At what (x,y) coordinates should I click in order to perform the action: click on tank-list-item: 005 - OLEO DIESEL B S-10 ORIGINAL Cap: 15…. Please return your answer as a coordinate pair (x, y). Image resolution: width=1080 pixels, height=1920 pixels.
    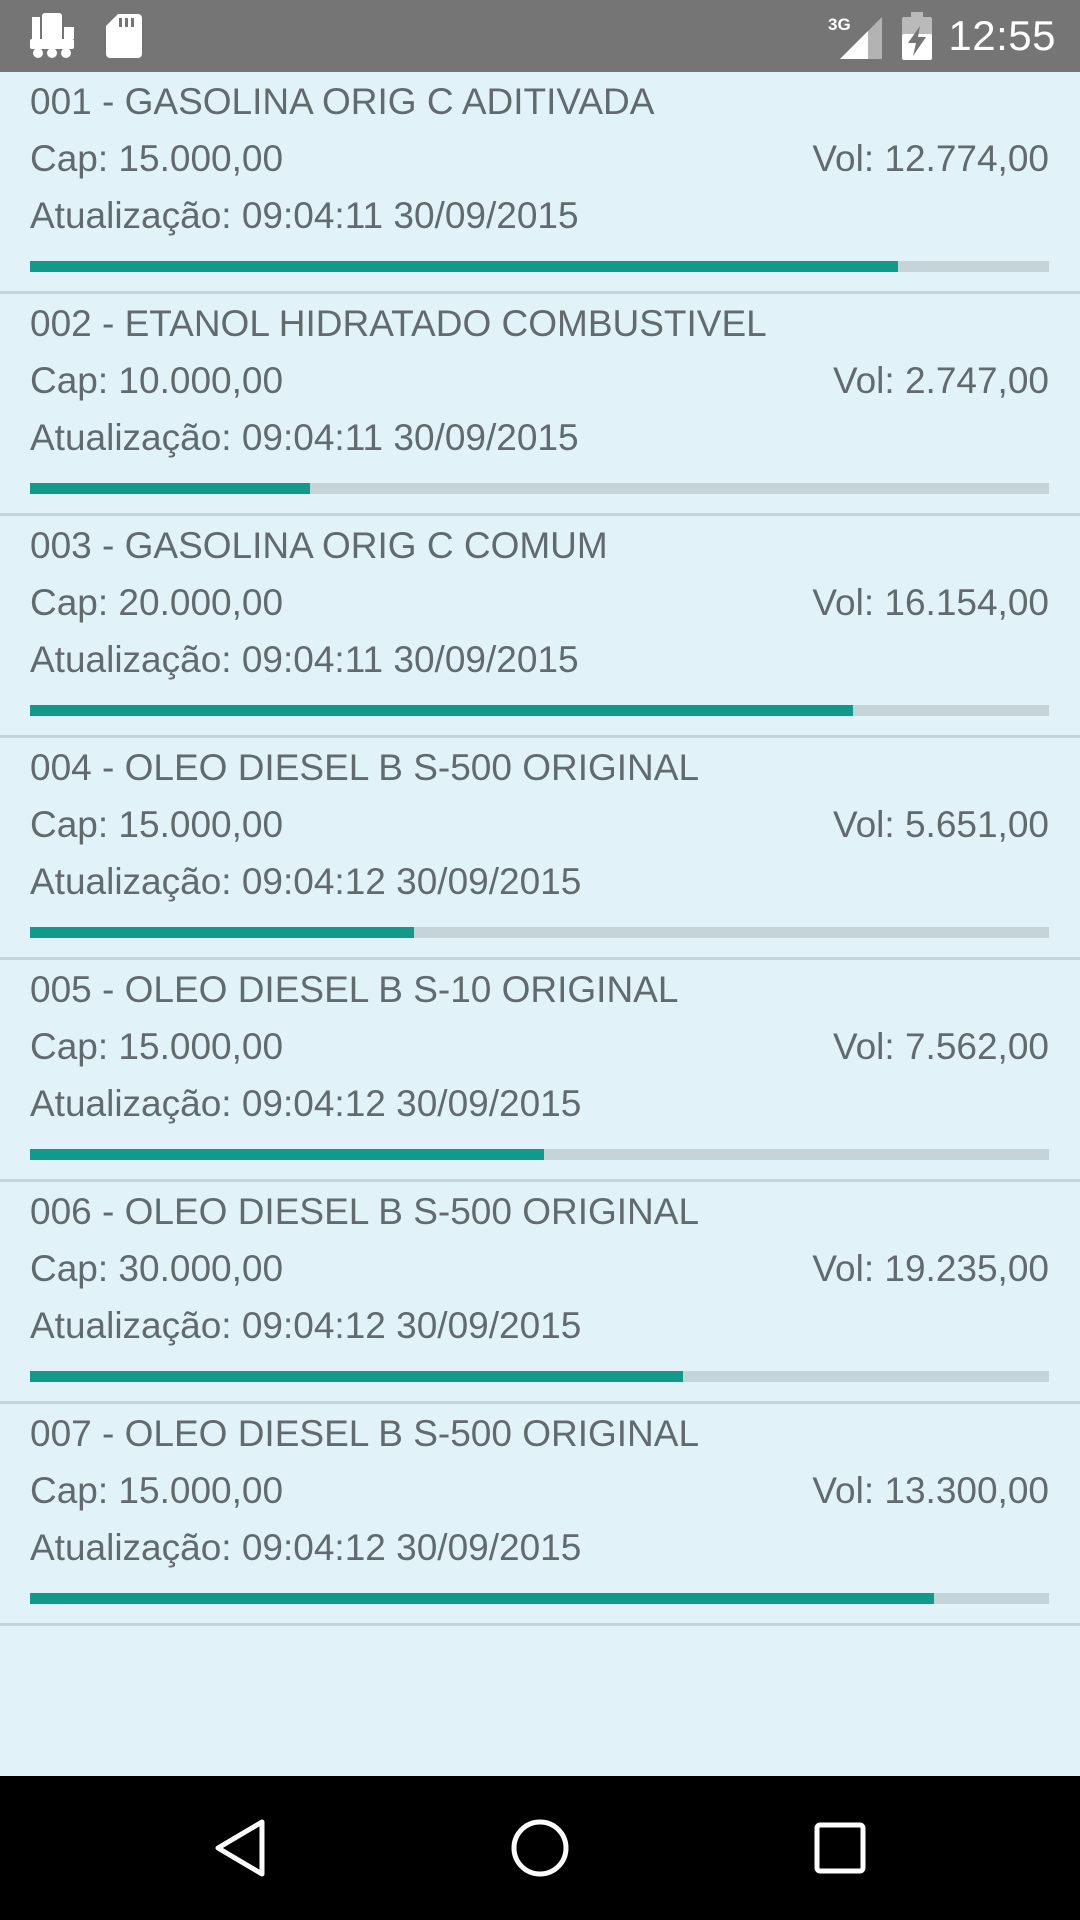
    Looking at the image, I should click on (540, 1071).